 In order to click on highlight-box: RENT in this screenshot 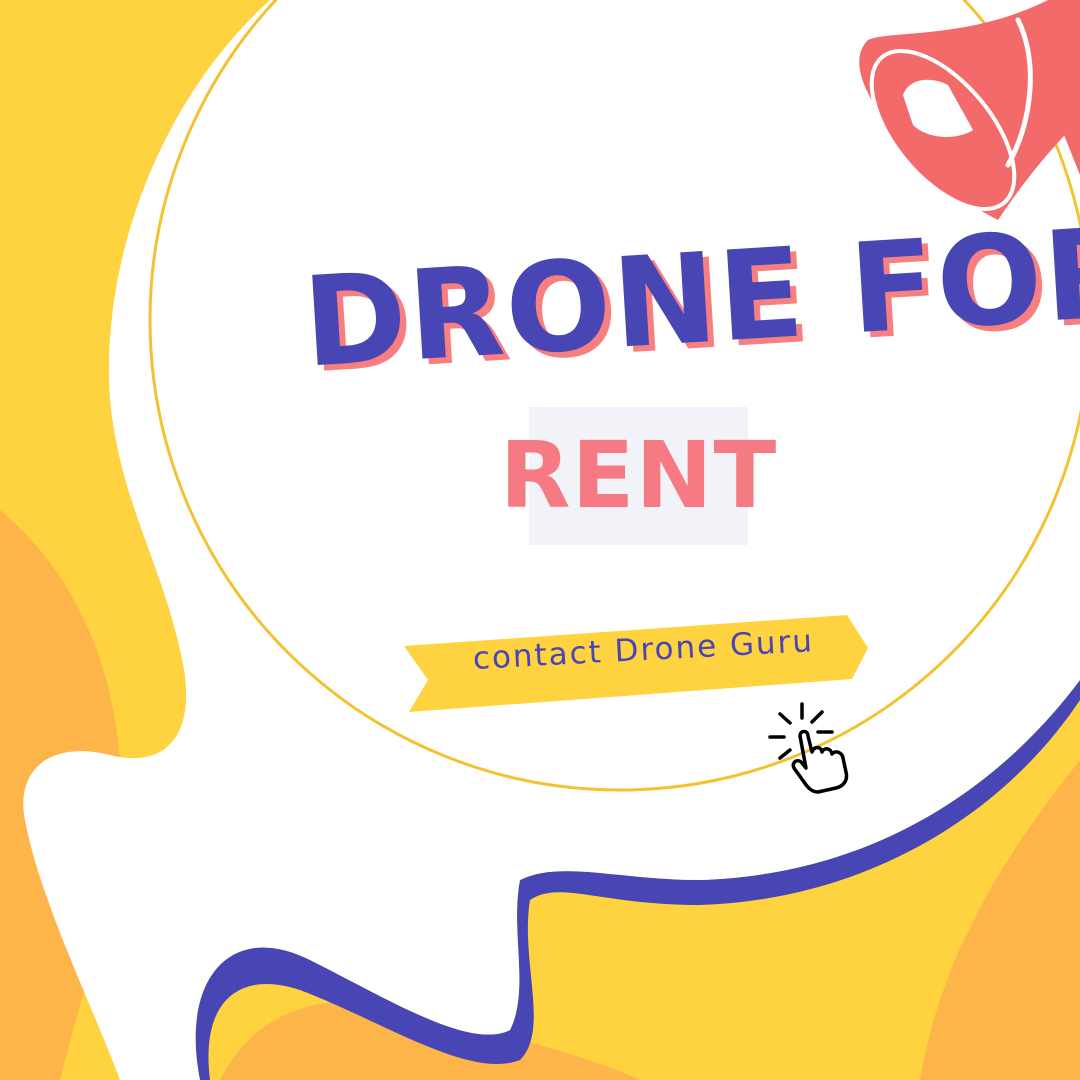, I will do `click(638, 476)`.